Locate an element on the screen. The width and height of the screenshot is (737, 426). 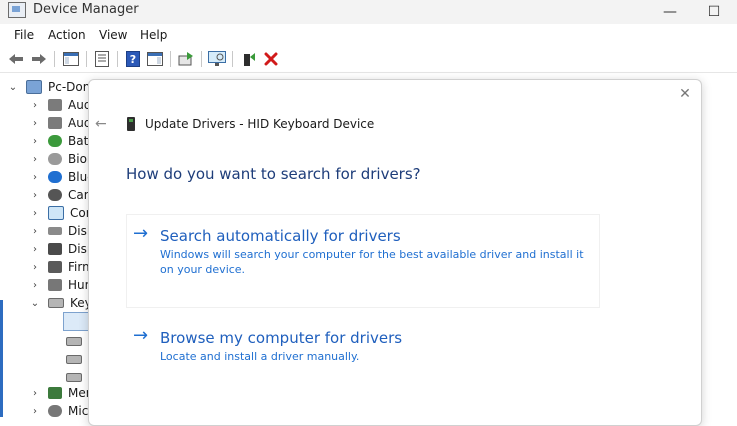
back-icon is located at coordinates (16, 59).